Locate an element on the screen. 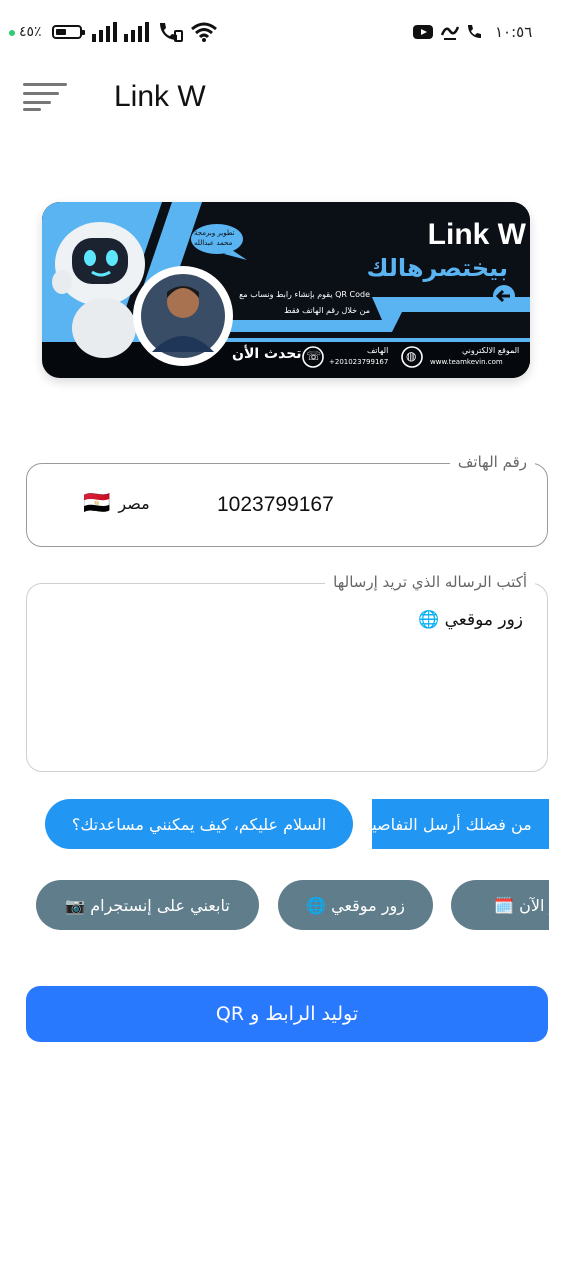 This screenshot has height=1280, width=574. wifi-calling-icon is located at coordinates (171, 32).